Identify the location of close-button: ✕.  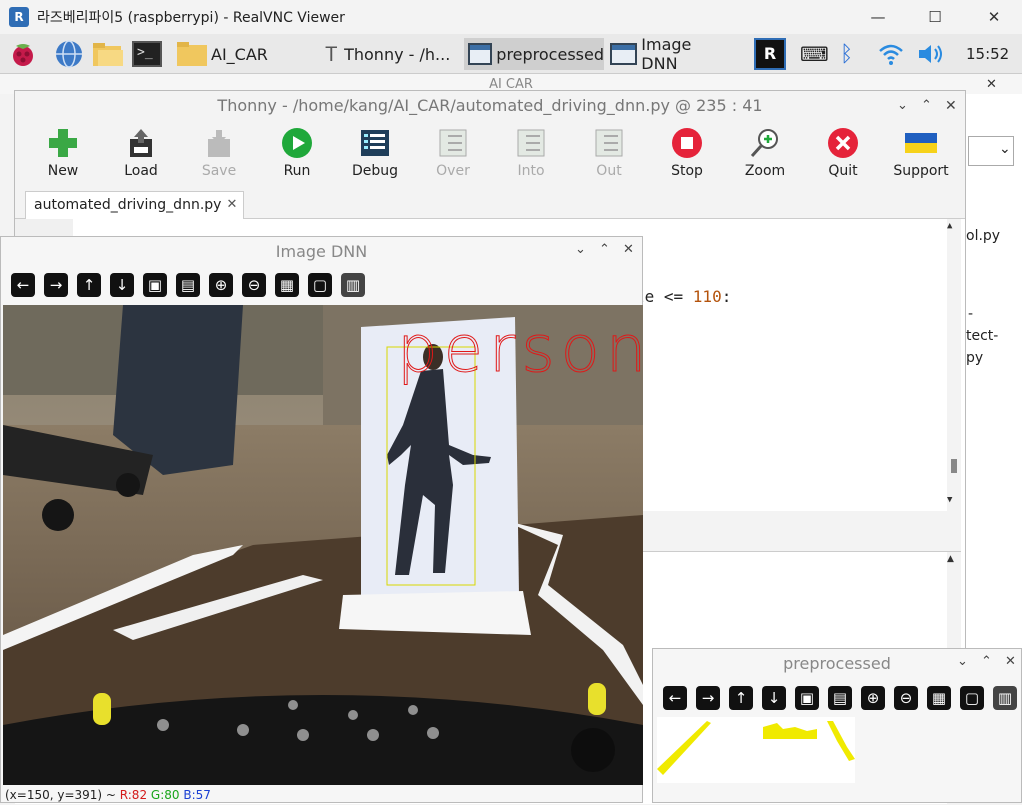
(994, 17).